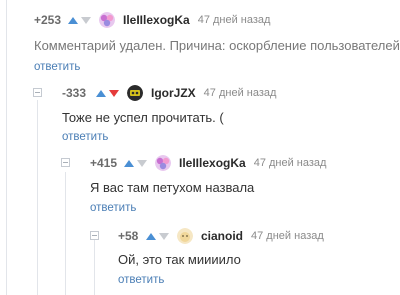 The height and width of the screenshot is (295, 400). I want to click on comment-text: Тоже не успел прочитать. (, so click(143, 117).